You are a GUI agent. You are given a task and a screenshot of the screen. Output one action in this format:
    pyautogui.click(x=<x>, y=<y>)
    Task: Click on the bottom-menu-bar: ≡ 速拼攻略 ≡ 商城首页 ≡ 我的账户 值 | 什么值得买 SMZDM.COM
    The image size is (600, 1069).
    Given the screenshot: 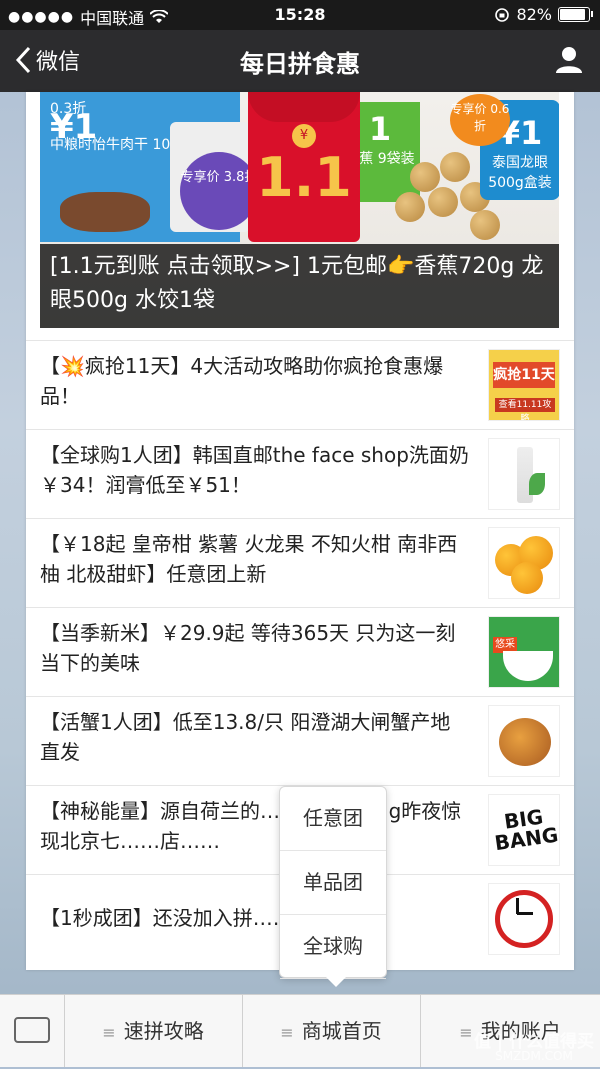 What is the action you would take?
    pyautogui.click(x=300, y=1030)
    